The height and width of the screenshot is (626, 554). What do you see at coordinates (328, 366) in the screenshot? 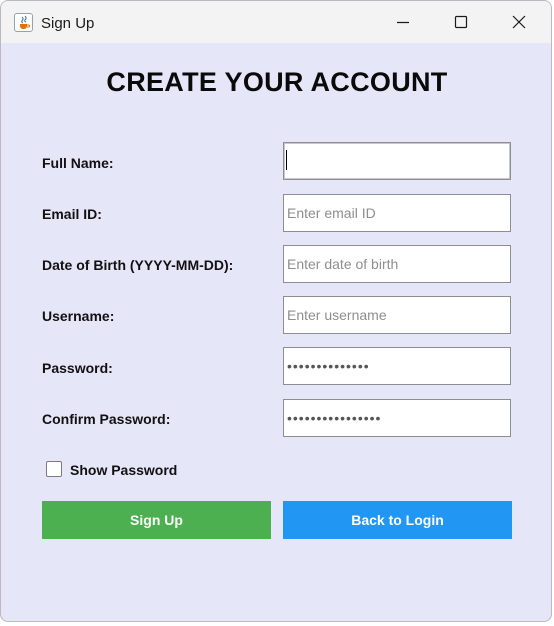
I see `password-mask: ••••••••••••••` at bounding box center [328, 366].